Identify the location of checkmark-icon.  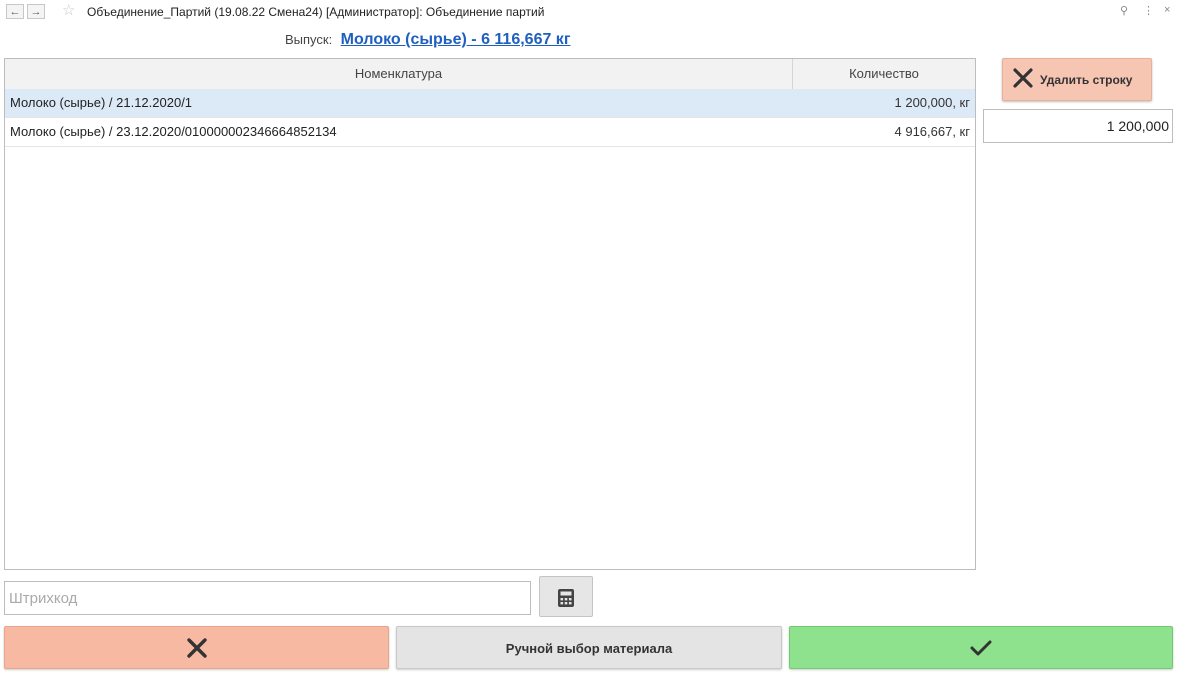
(981, 647).